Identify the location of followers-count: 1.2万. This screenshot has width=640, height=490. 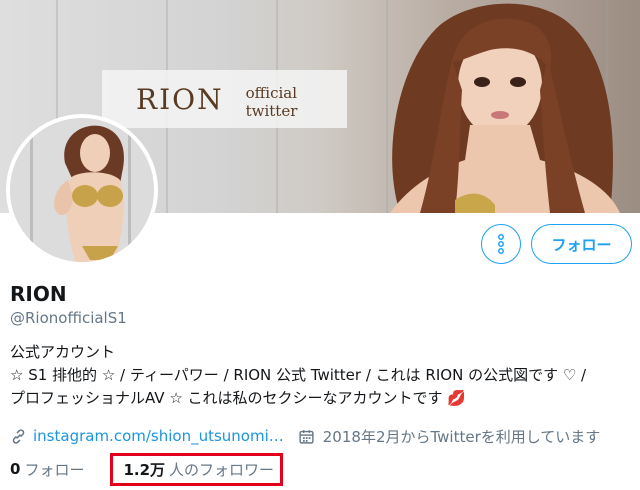
(144, 469).